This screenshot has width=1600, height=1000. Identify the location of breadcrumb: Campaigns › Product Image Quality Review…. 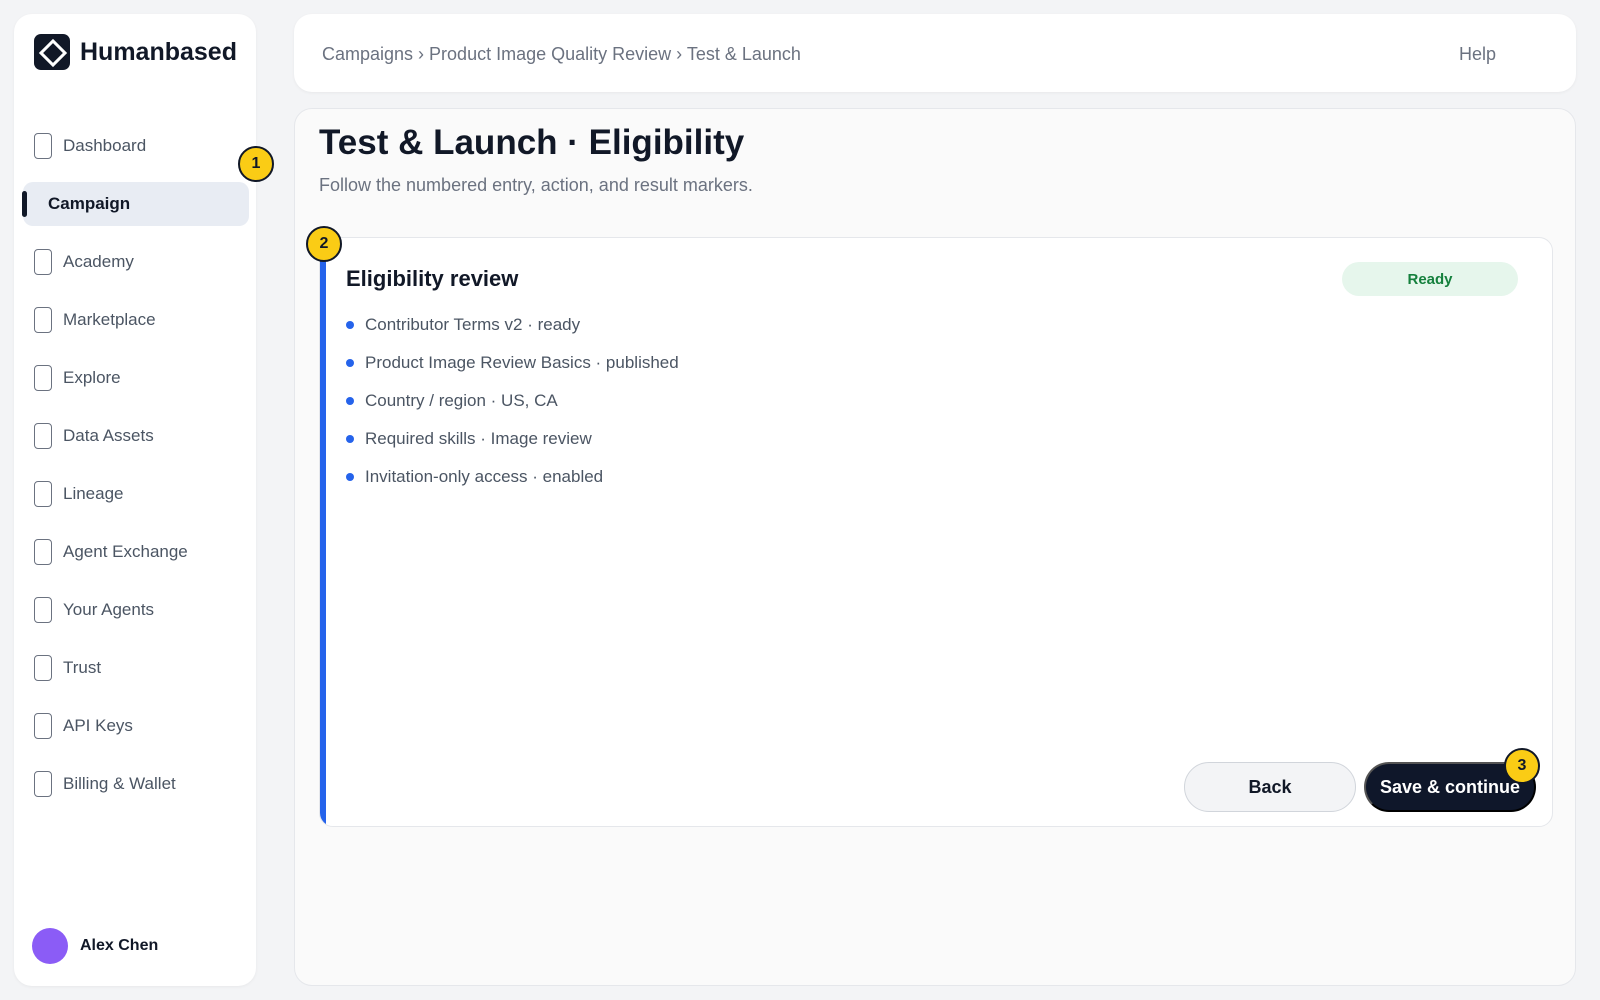
(561, 54).